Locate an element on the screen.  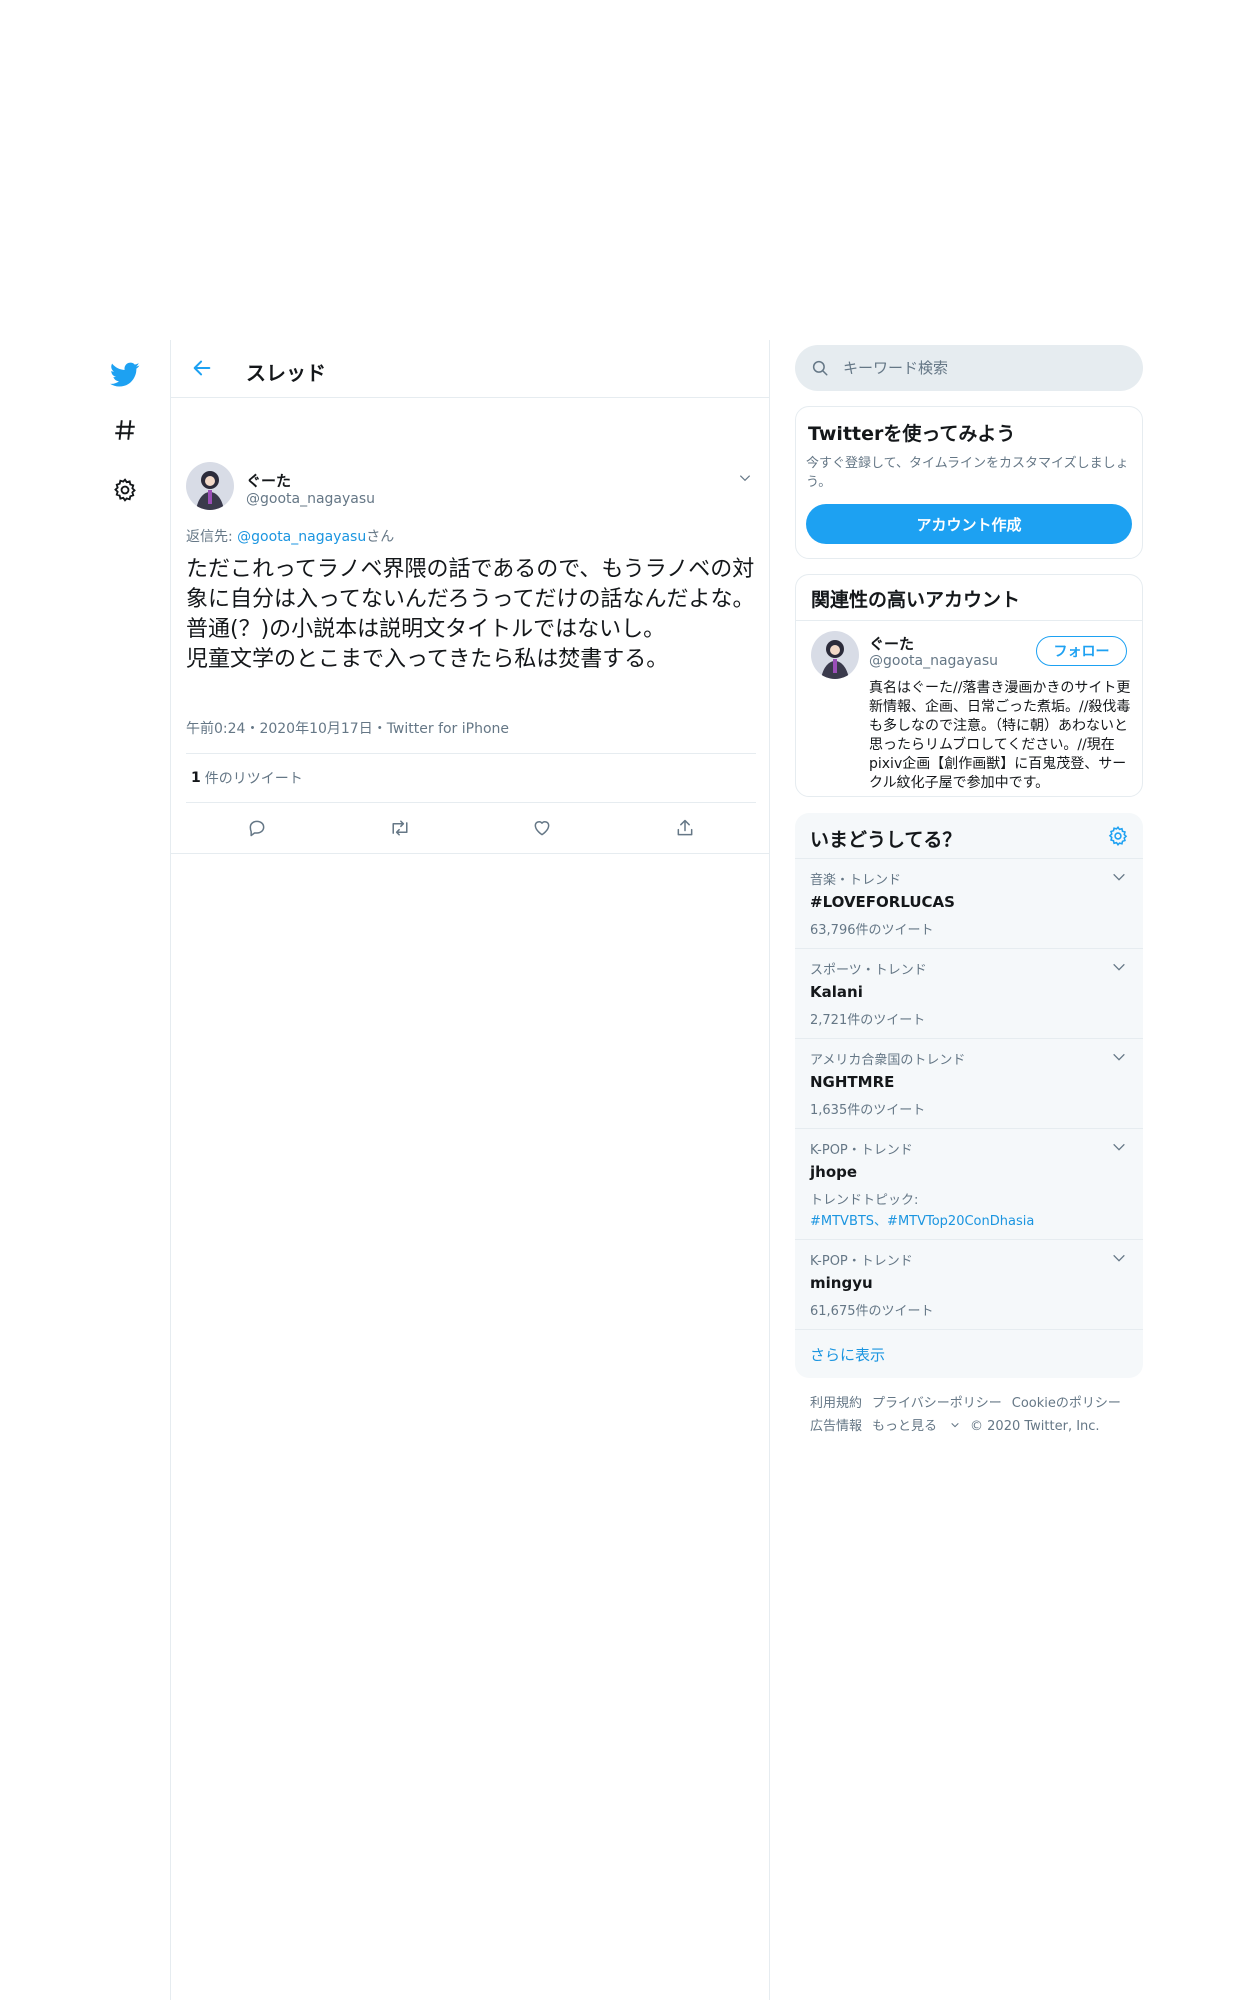
trend-name: NGHTMRE is located at coordinates (852, 1082).